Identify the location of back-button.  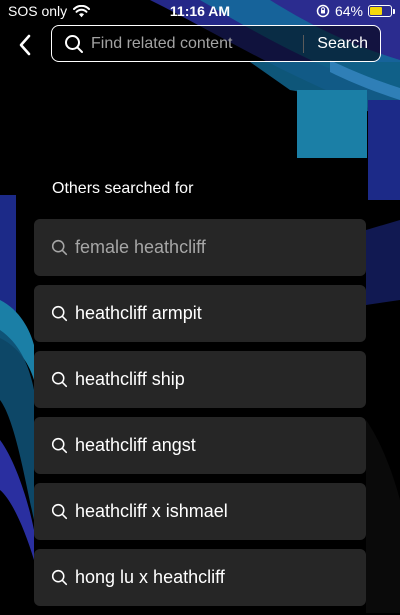
(25, 45).